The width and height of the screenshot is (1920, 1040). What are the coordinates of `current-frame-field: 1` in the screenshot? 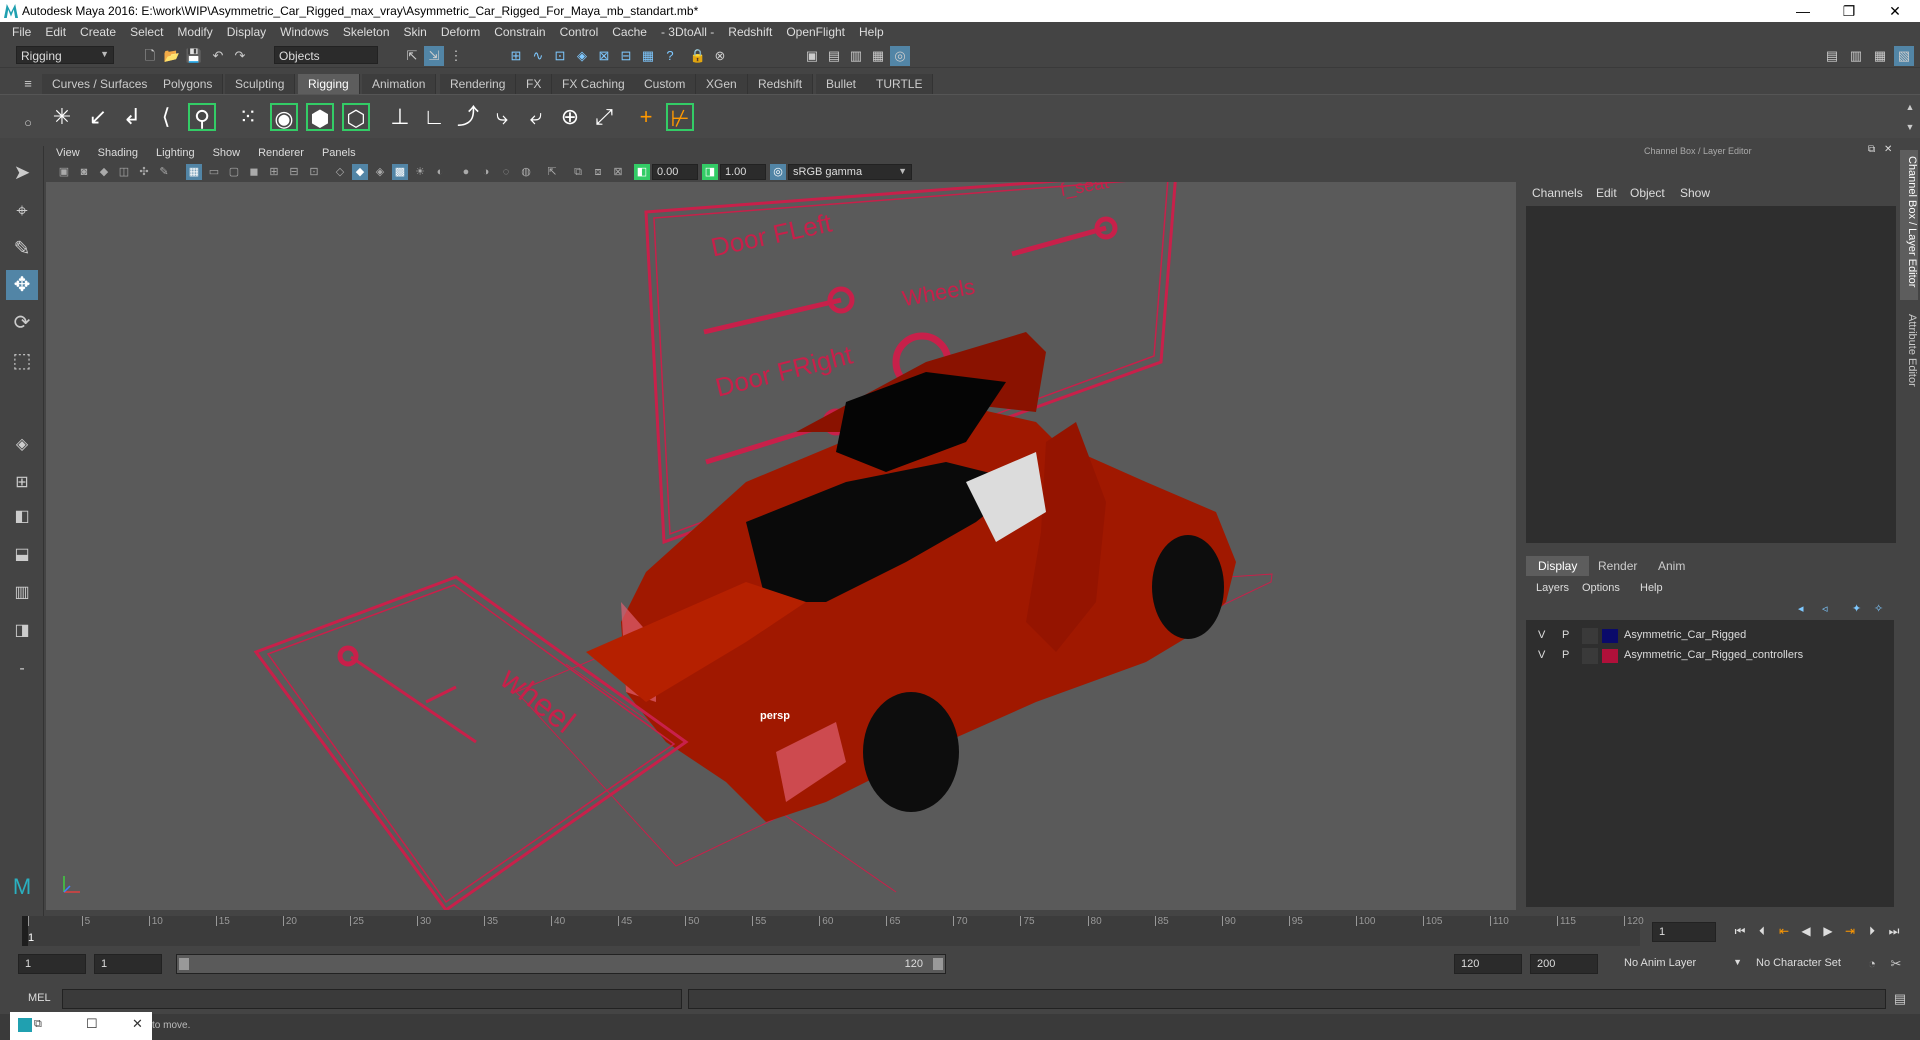 It's located at (1684, 932).